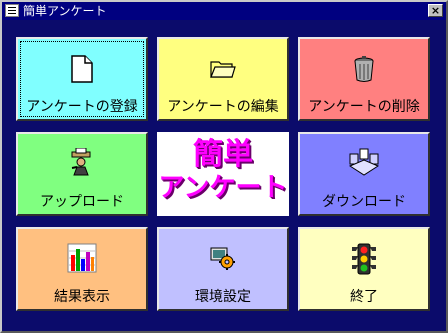 This screenshot has height=333, width=448. I want to click on logo-line-1: 簡単, so click(223, 154).